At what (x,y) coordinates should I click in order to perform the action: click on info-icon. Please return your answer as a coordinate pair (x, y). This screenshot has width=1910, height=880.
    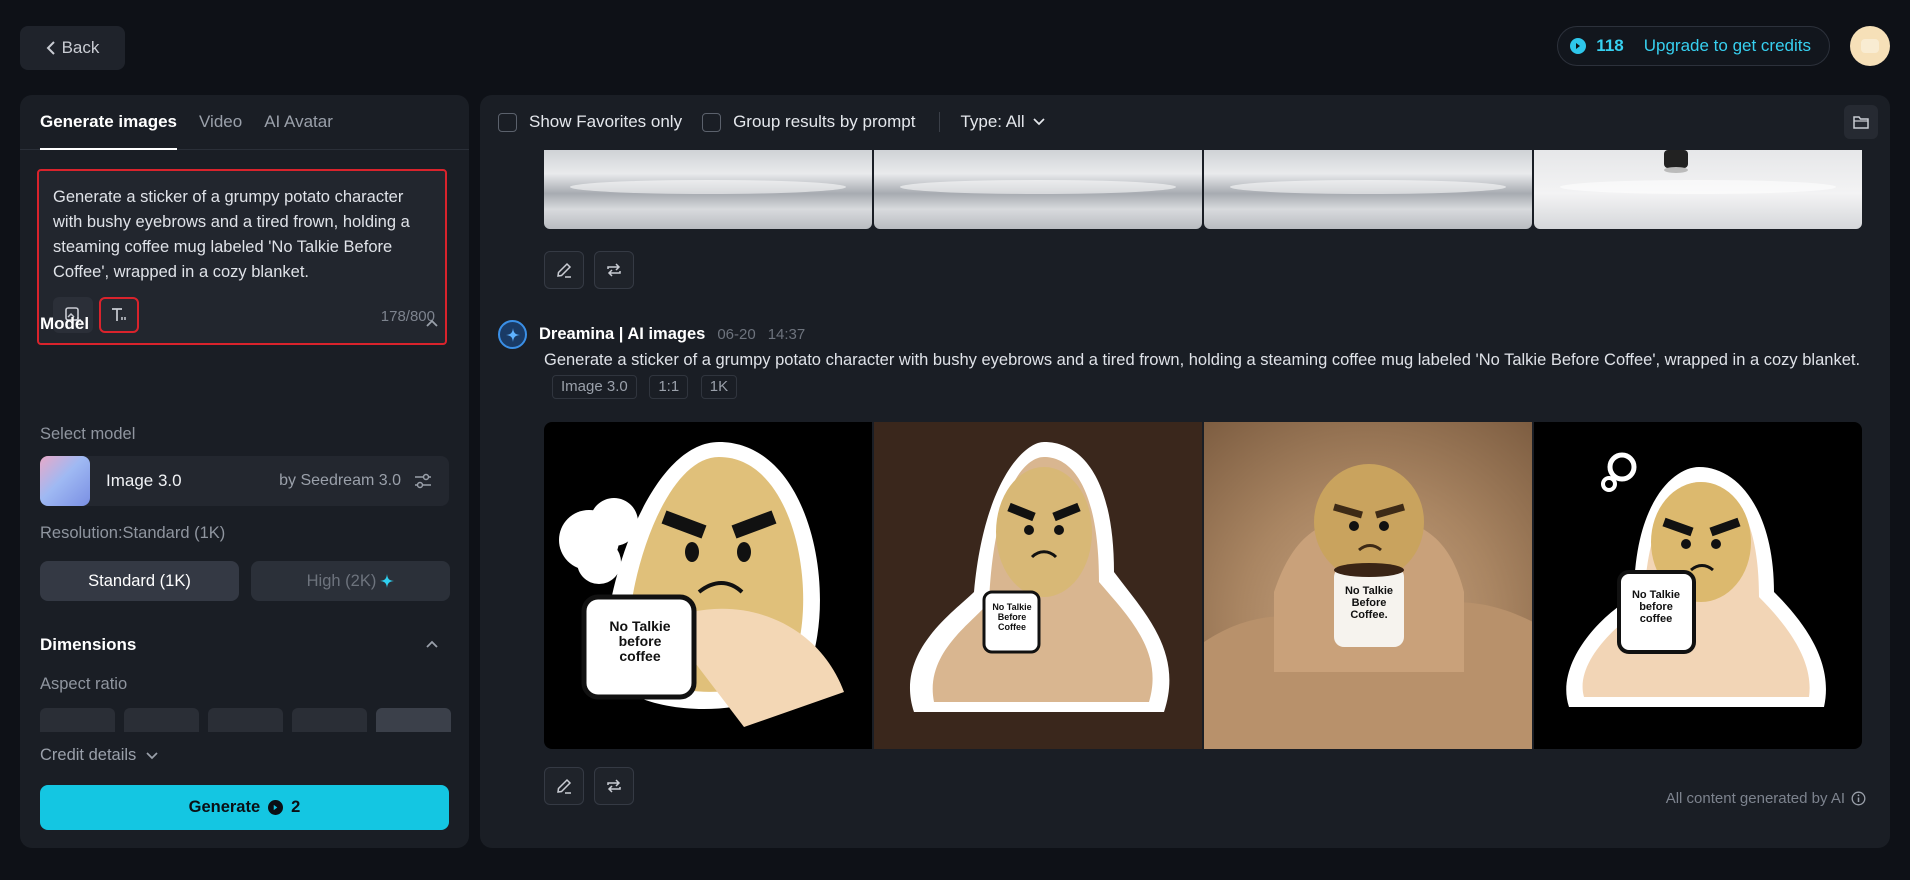
    Looking at the image, I should click on (1858, 798).